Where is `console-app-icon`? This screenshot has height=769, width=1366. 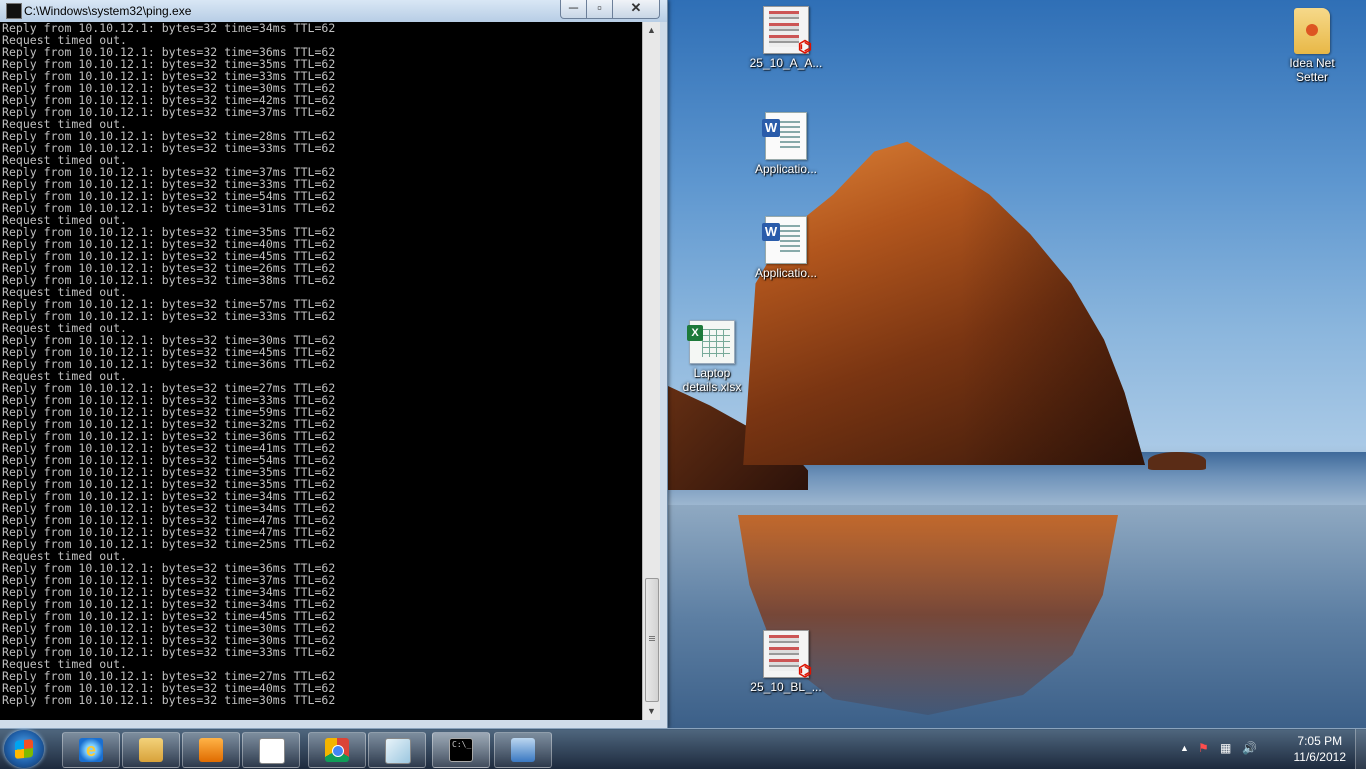
console-app-icon is located at coordinates (14, 11).